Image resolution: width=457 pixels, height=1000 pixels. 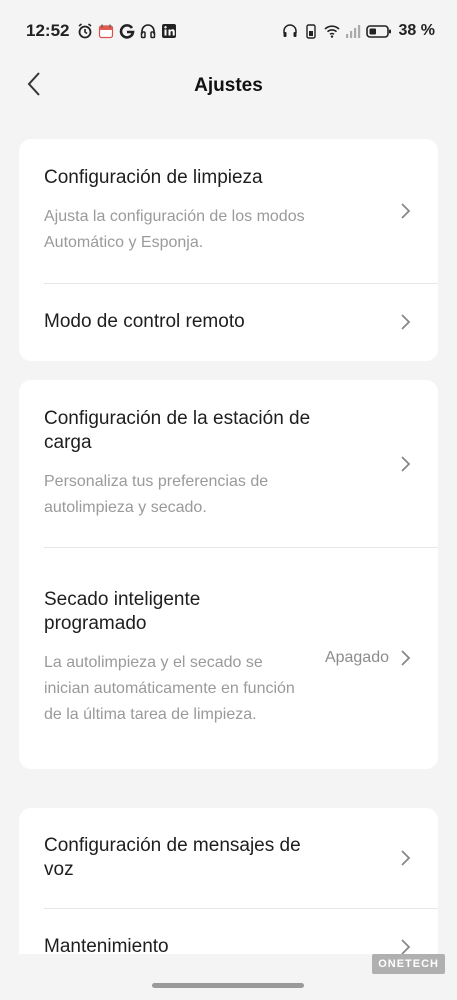 I want to click on phone-battery-icon, so click(x=311, y=31).